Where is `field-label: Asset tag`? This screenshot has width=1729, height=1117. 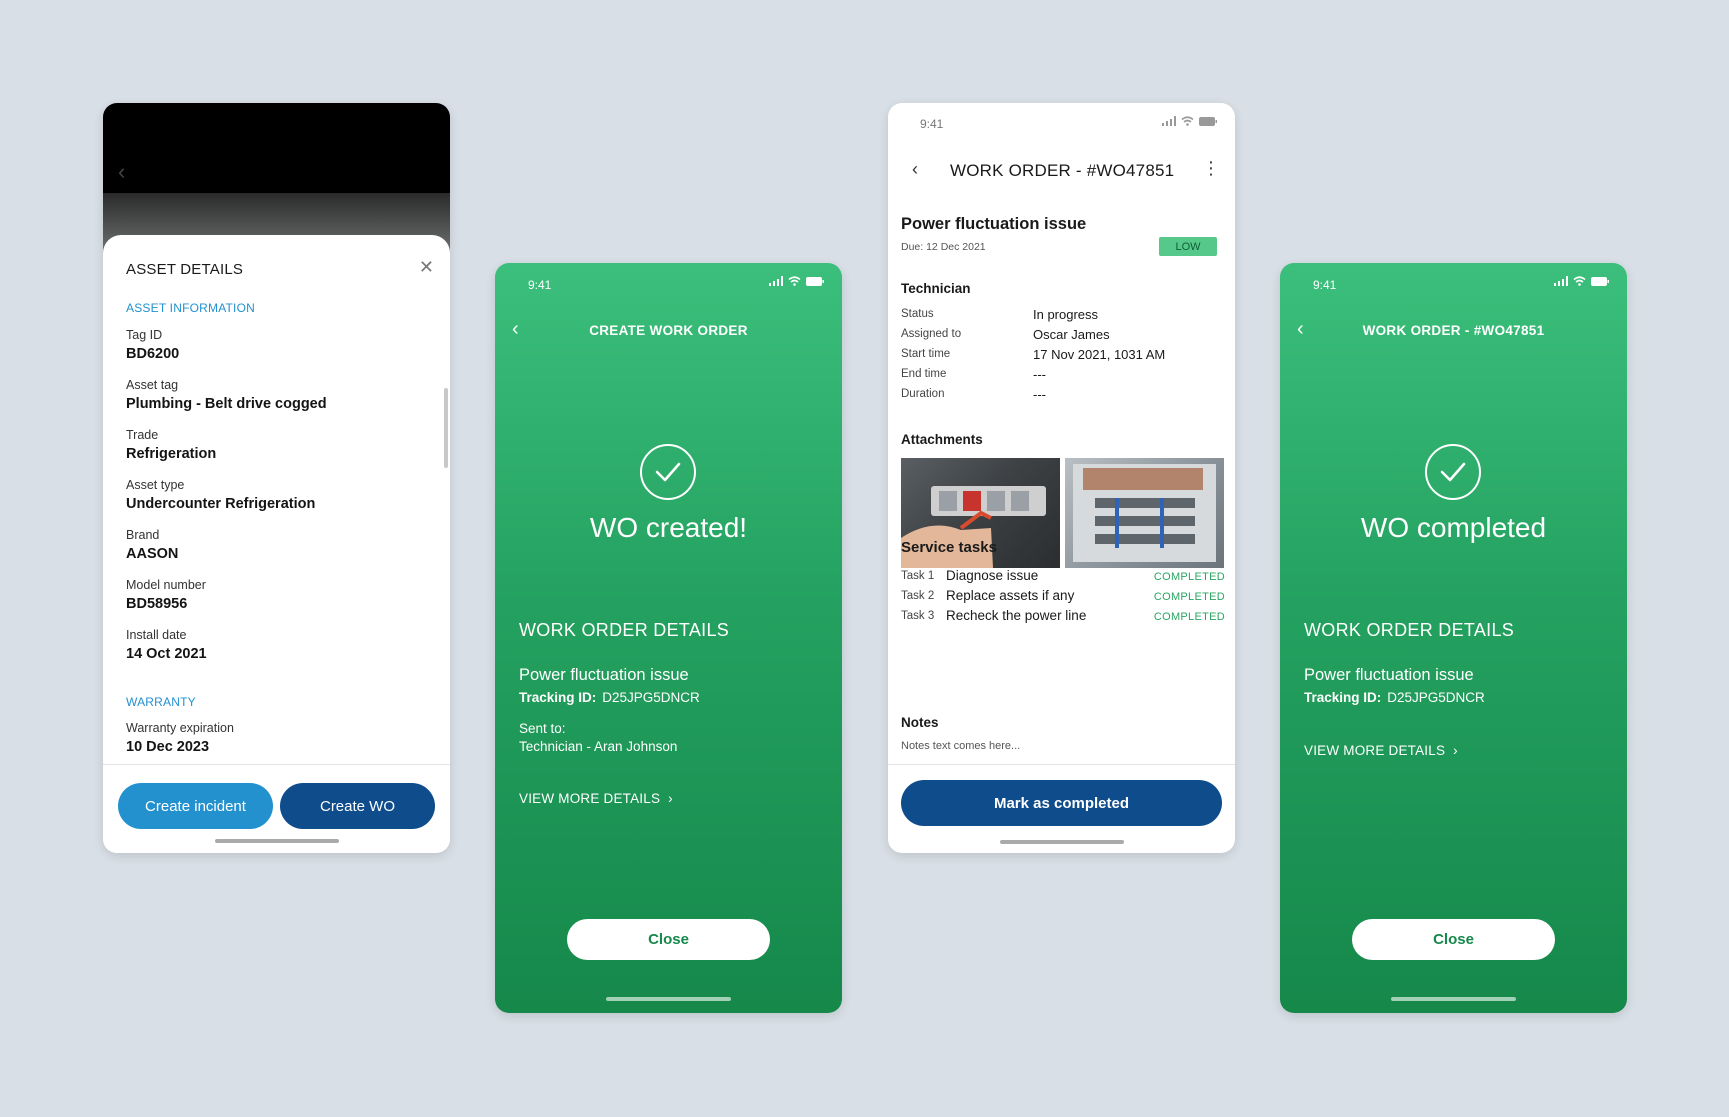 field-label: Asset tag is located at coordinates (152, 385).